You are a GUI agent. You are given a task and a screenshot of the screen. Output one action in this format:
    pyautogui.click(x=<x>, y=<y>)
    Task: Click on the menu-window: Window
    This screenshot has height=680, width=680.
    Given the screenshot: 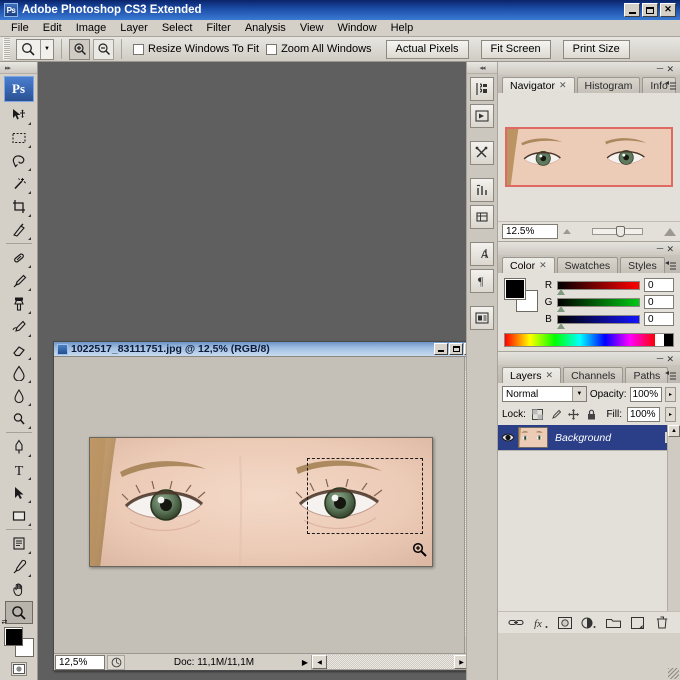 What is the action you would take?
    pyautogui.click(x=356, y=28)
    